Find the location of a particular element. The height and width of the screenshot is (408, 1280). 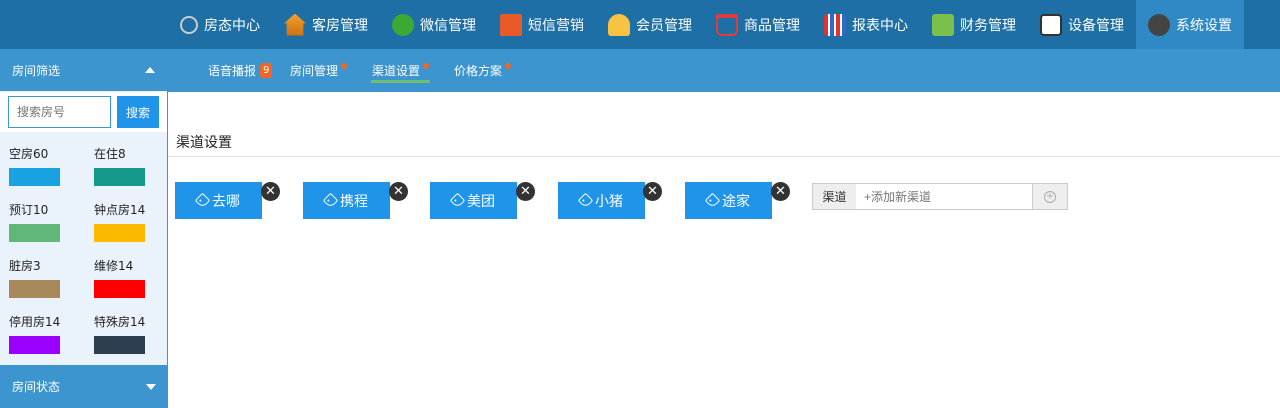

legend-item-vacant: 空房60 is located at coordinates (39, 165).